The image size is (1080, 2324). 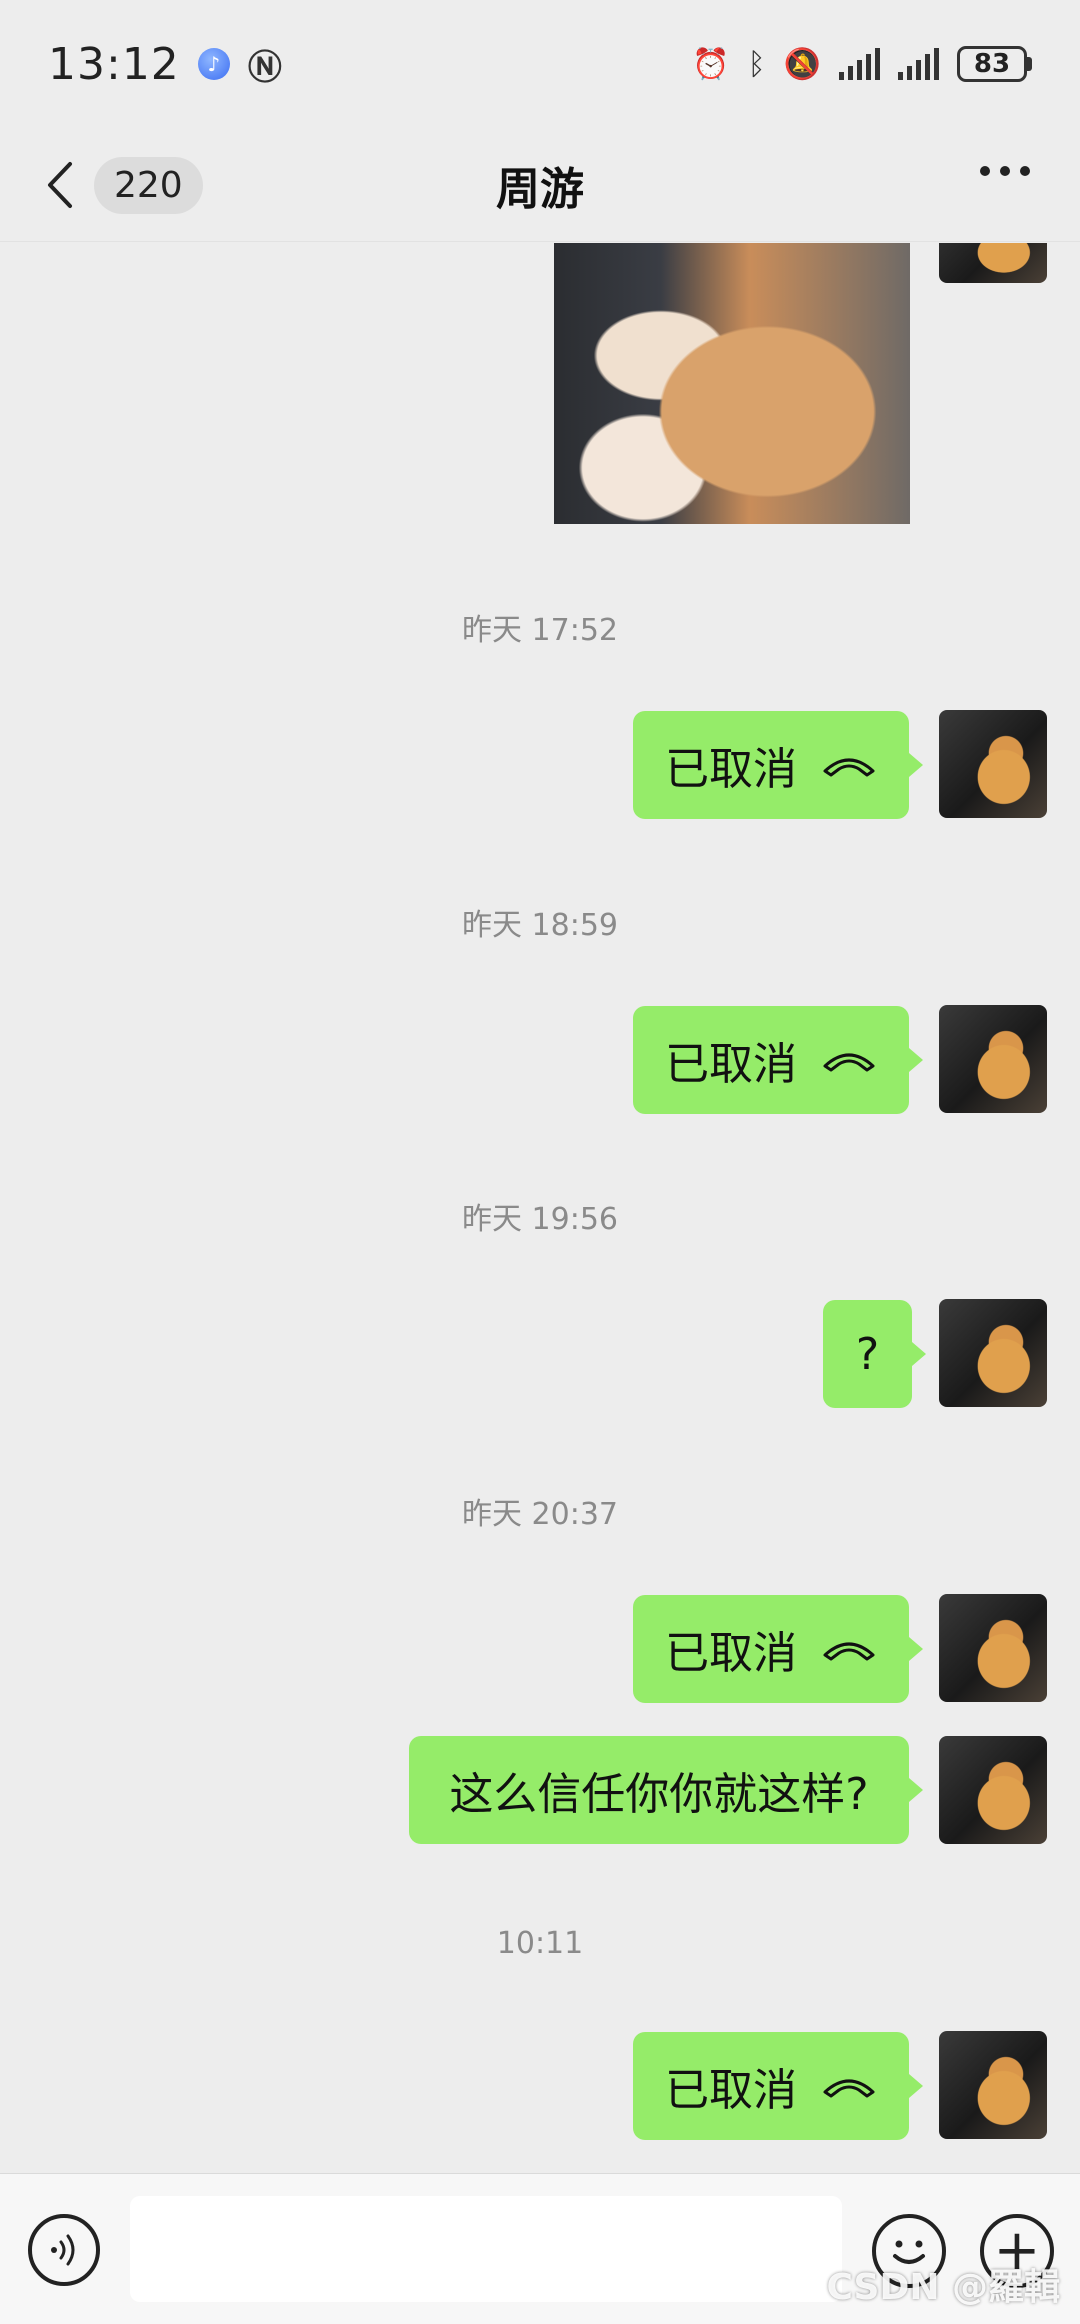 What do you see at coordinates (60, 185) in the screenshot?
I see `chevron-left-icon` at bounding box center [60, 185].